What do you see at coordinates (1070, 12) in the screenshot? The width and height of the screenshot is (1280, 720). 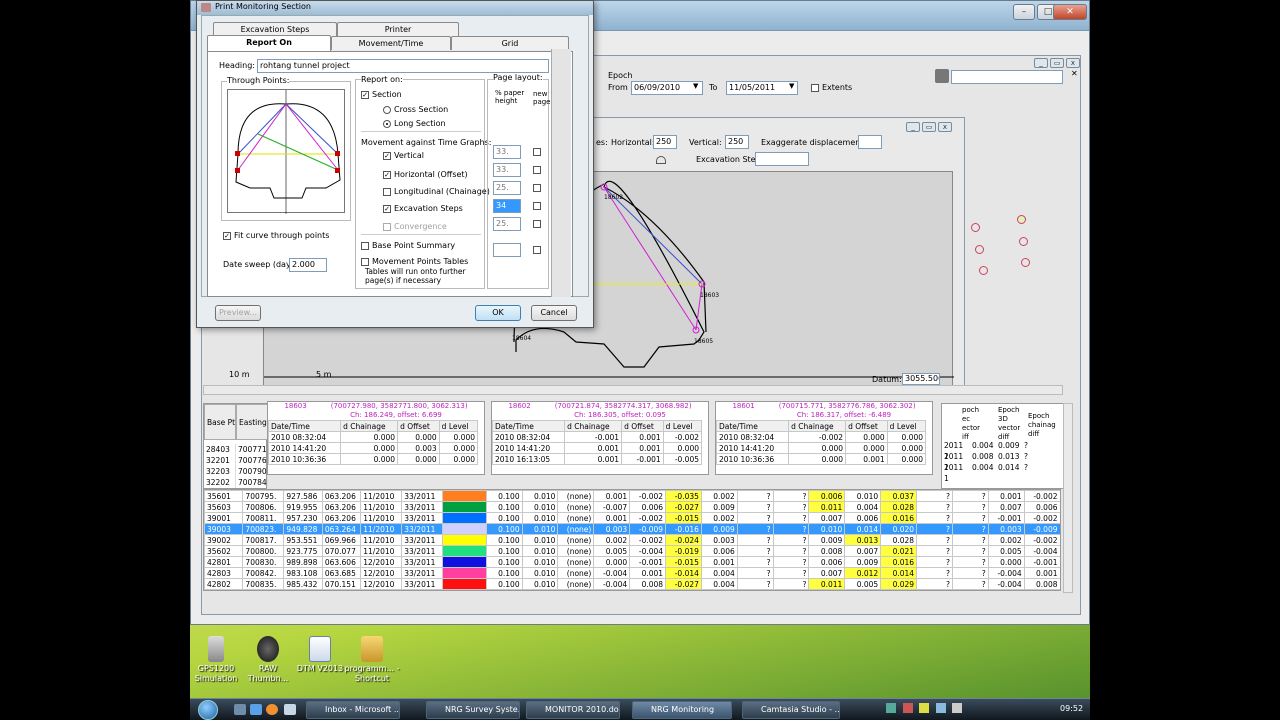 I see `close-button: ✕` at bounding box center [1070, 12].